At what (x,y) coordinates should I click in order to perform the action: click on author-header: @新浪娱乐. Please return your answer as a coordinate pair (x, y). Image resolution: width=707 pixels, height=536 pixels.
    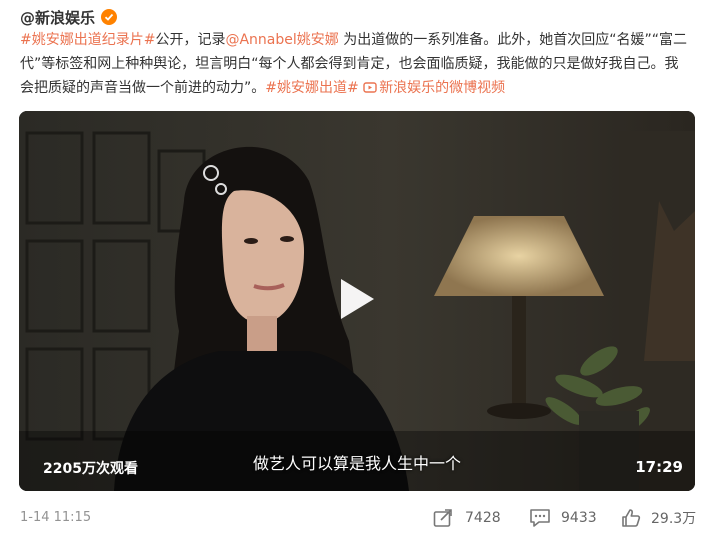
    Looking at the image, I should click on (69, 17).